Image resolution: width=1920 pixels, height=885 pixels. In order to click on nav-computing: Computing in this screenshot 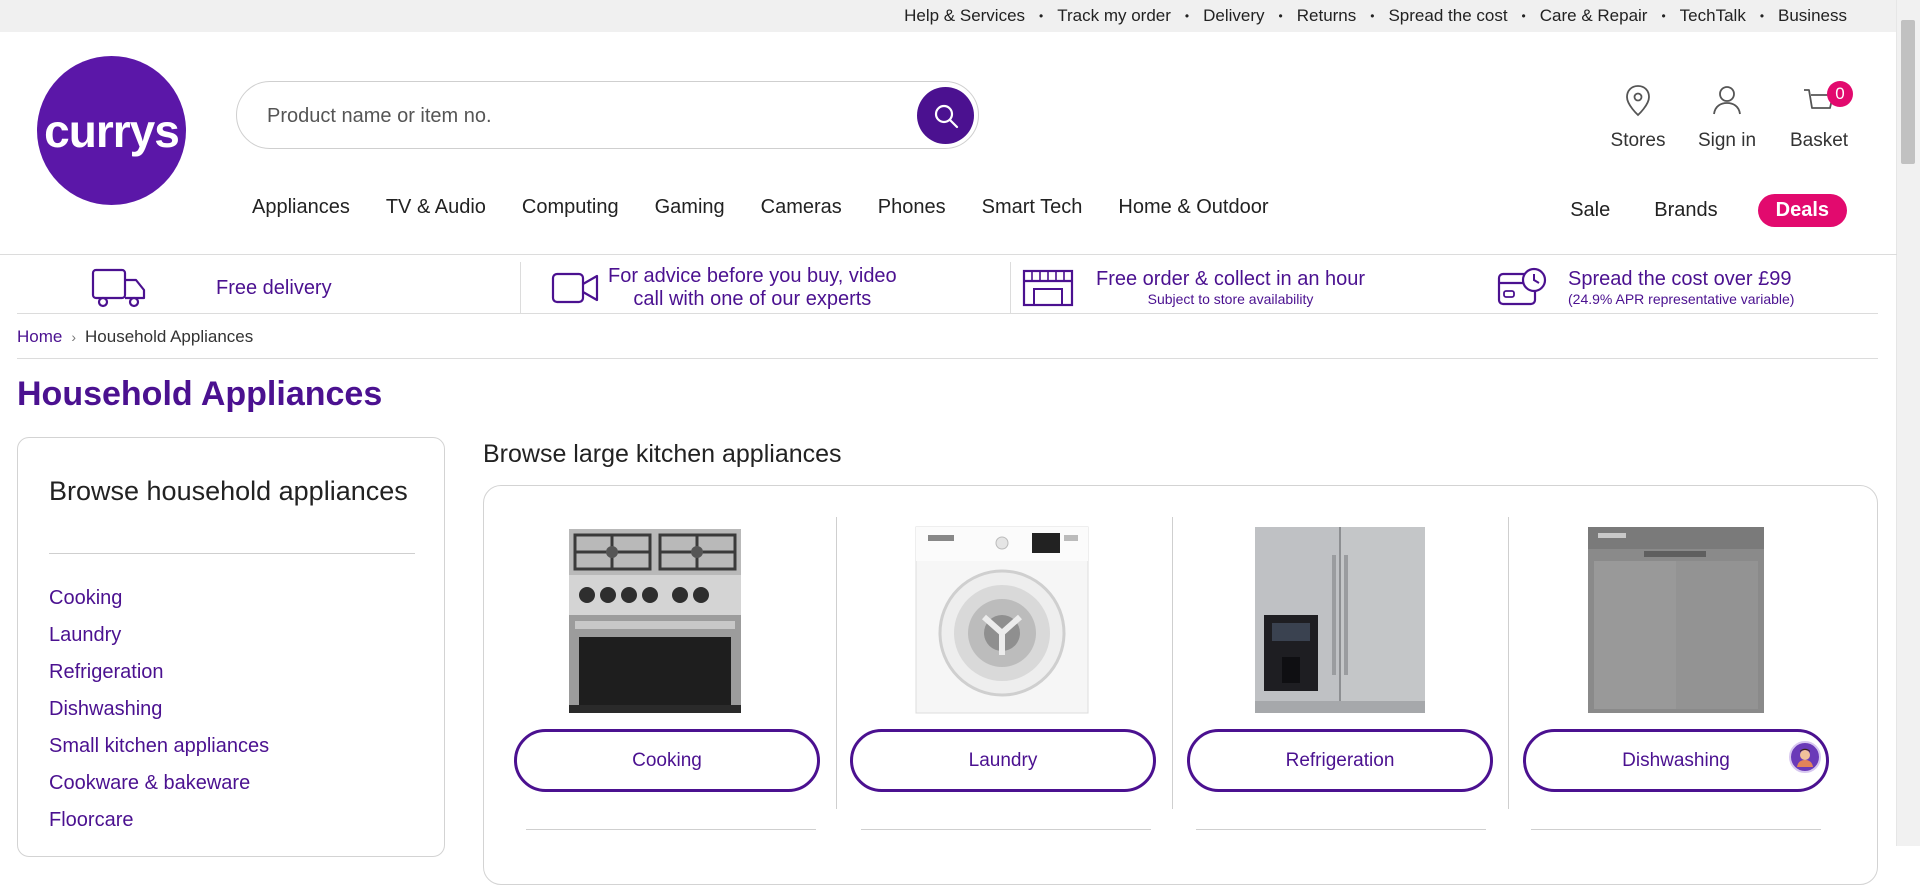, I will do `click(570, 211)`.